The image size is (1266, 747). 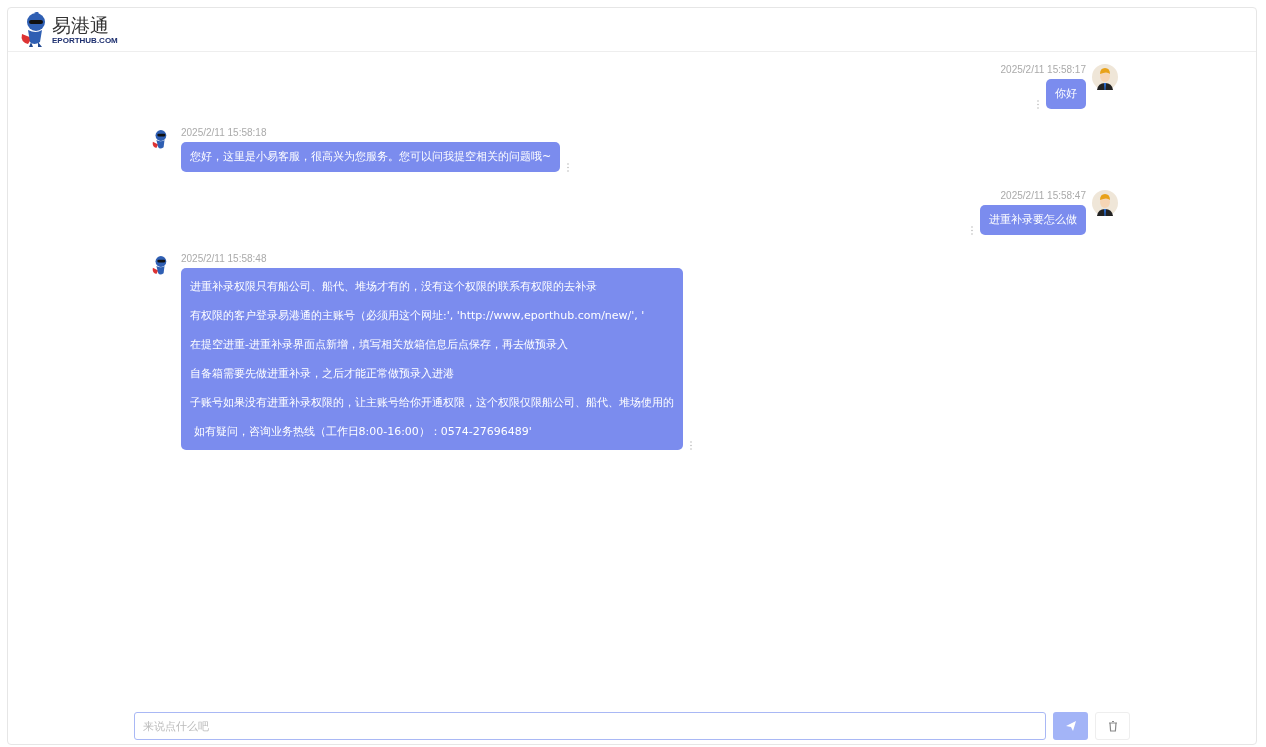 I want to click on message-input: 来说点什么吧, so click(x=590, y=726).